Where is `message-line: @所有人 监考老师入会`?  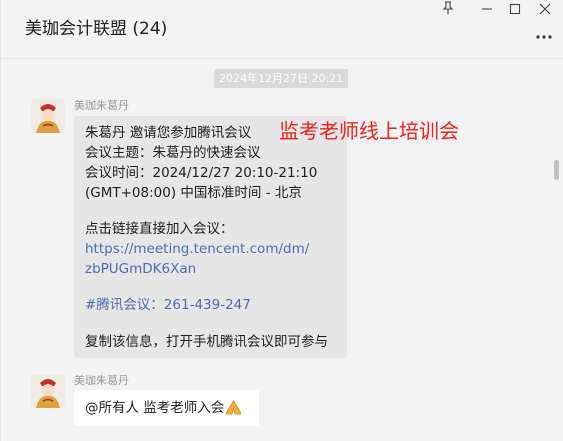
message-line: @所有人 监考老师入会 is located at coordinates (163, 409).